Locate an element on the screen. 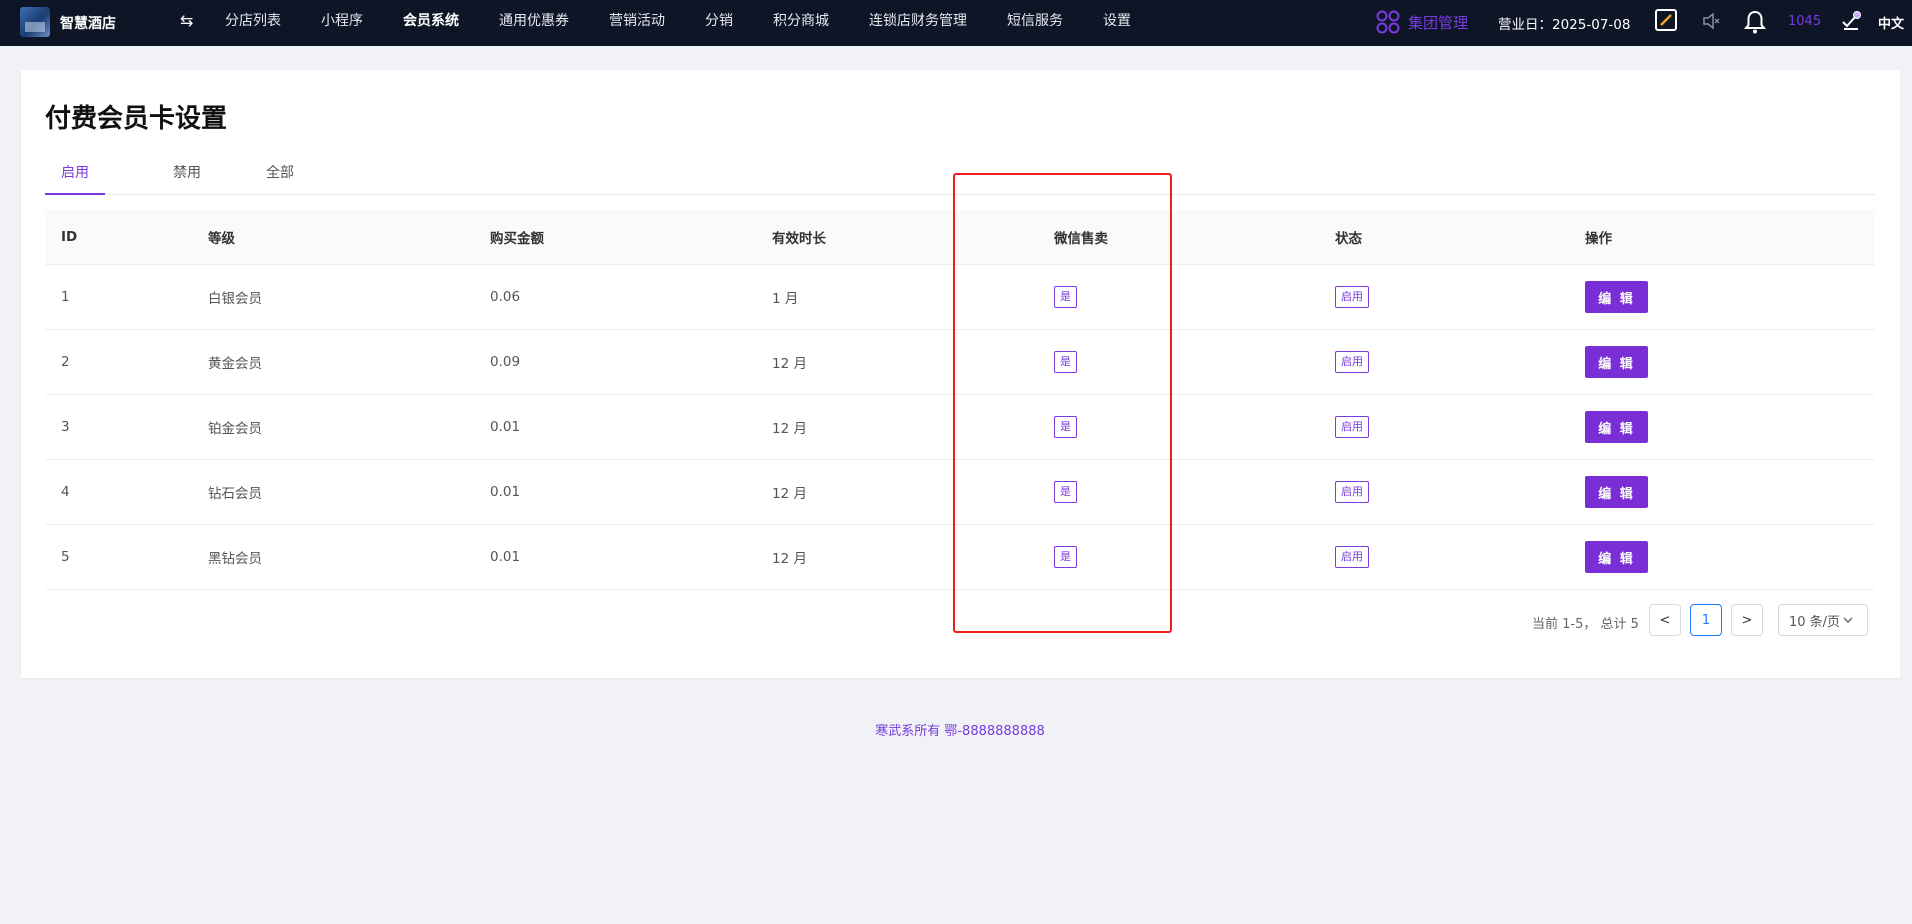 The image size is (1912, 924). chevron-down-icon is located at coordinates (1848, 620).